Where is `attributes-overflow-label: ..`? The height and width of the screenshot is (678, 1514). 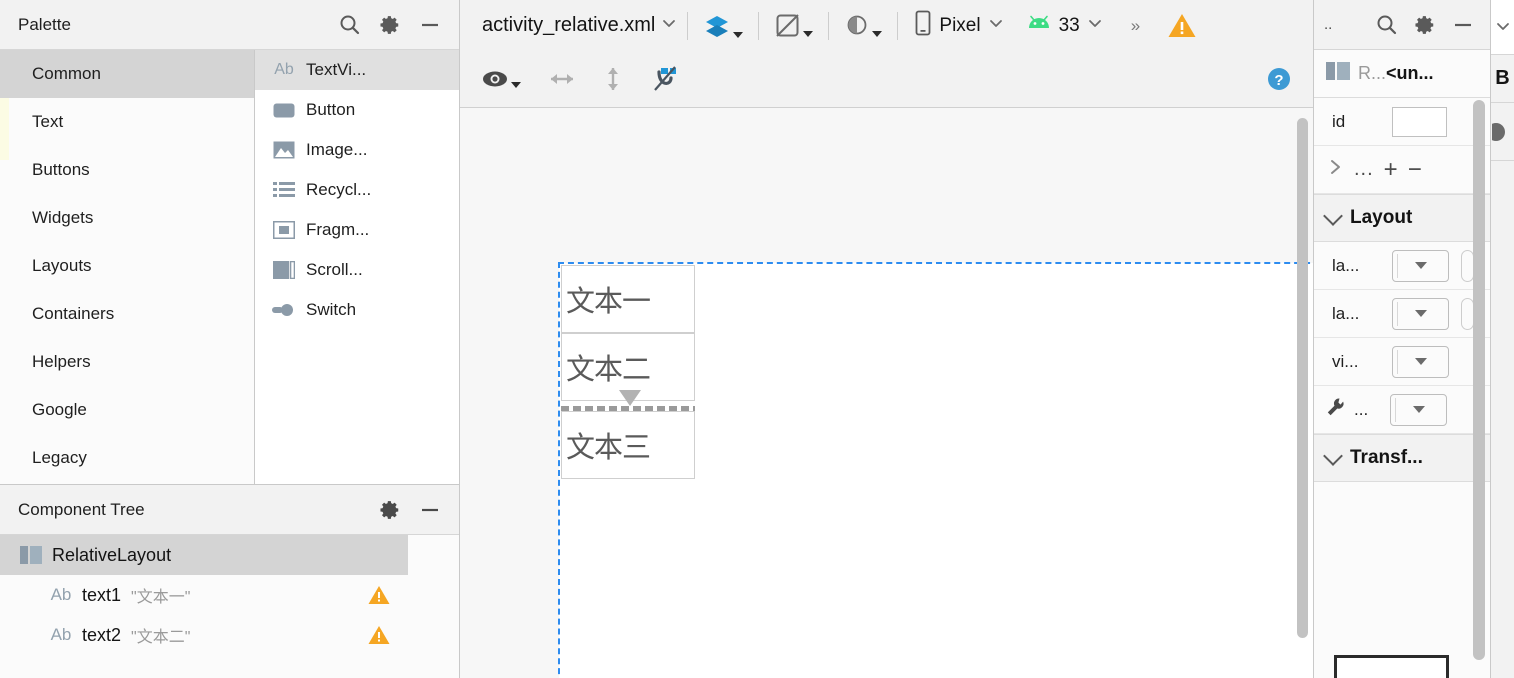 attributes-overflow-label: .. is located at coordinates (1323, 24).